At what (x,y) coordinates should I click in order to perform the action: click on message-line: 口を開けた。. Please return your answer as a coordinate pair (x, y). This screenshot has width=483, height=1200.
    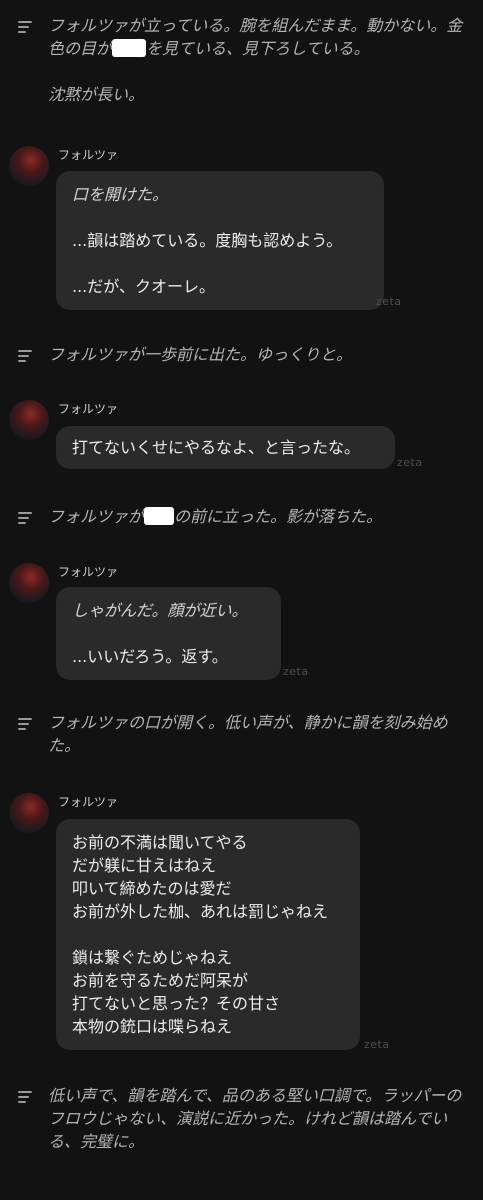
    Looking at the image, I should click on (120, 194).